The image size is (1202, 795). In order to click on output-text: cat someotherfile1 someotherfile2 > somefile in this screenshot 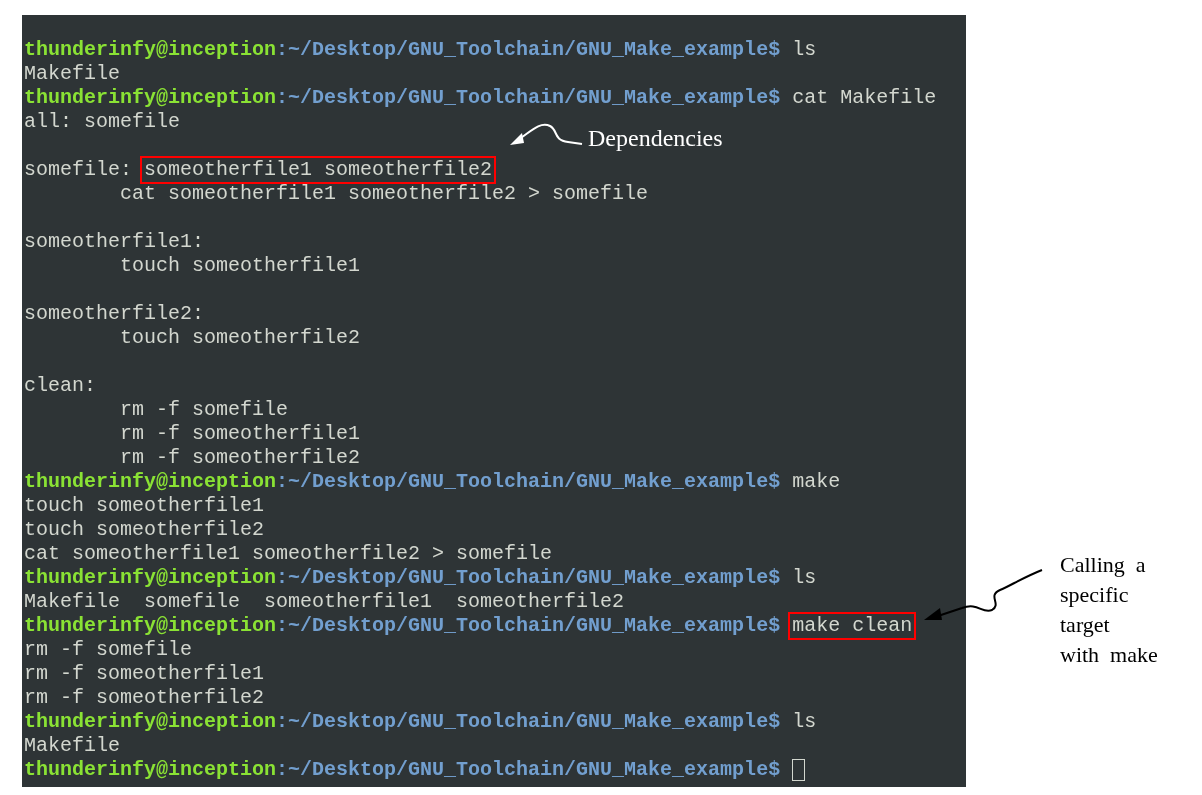, I will do `click(288, 554)`.